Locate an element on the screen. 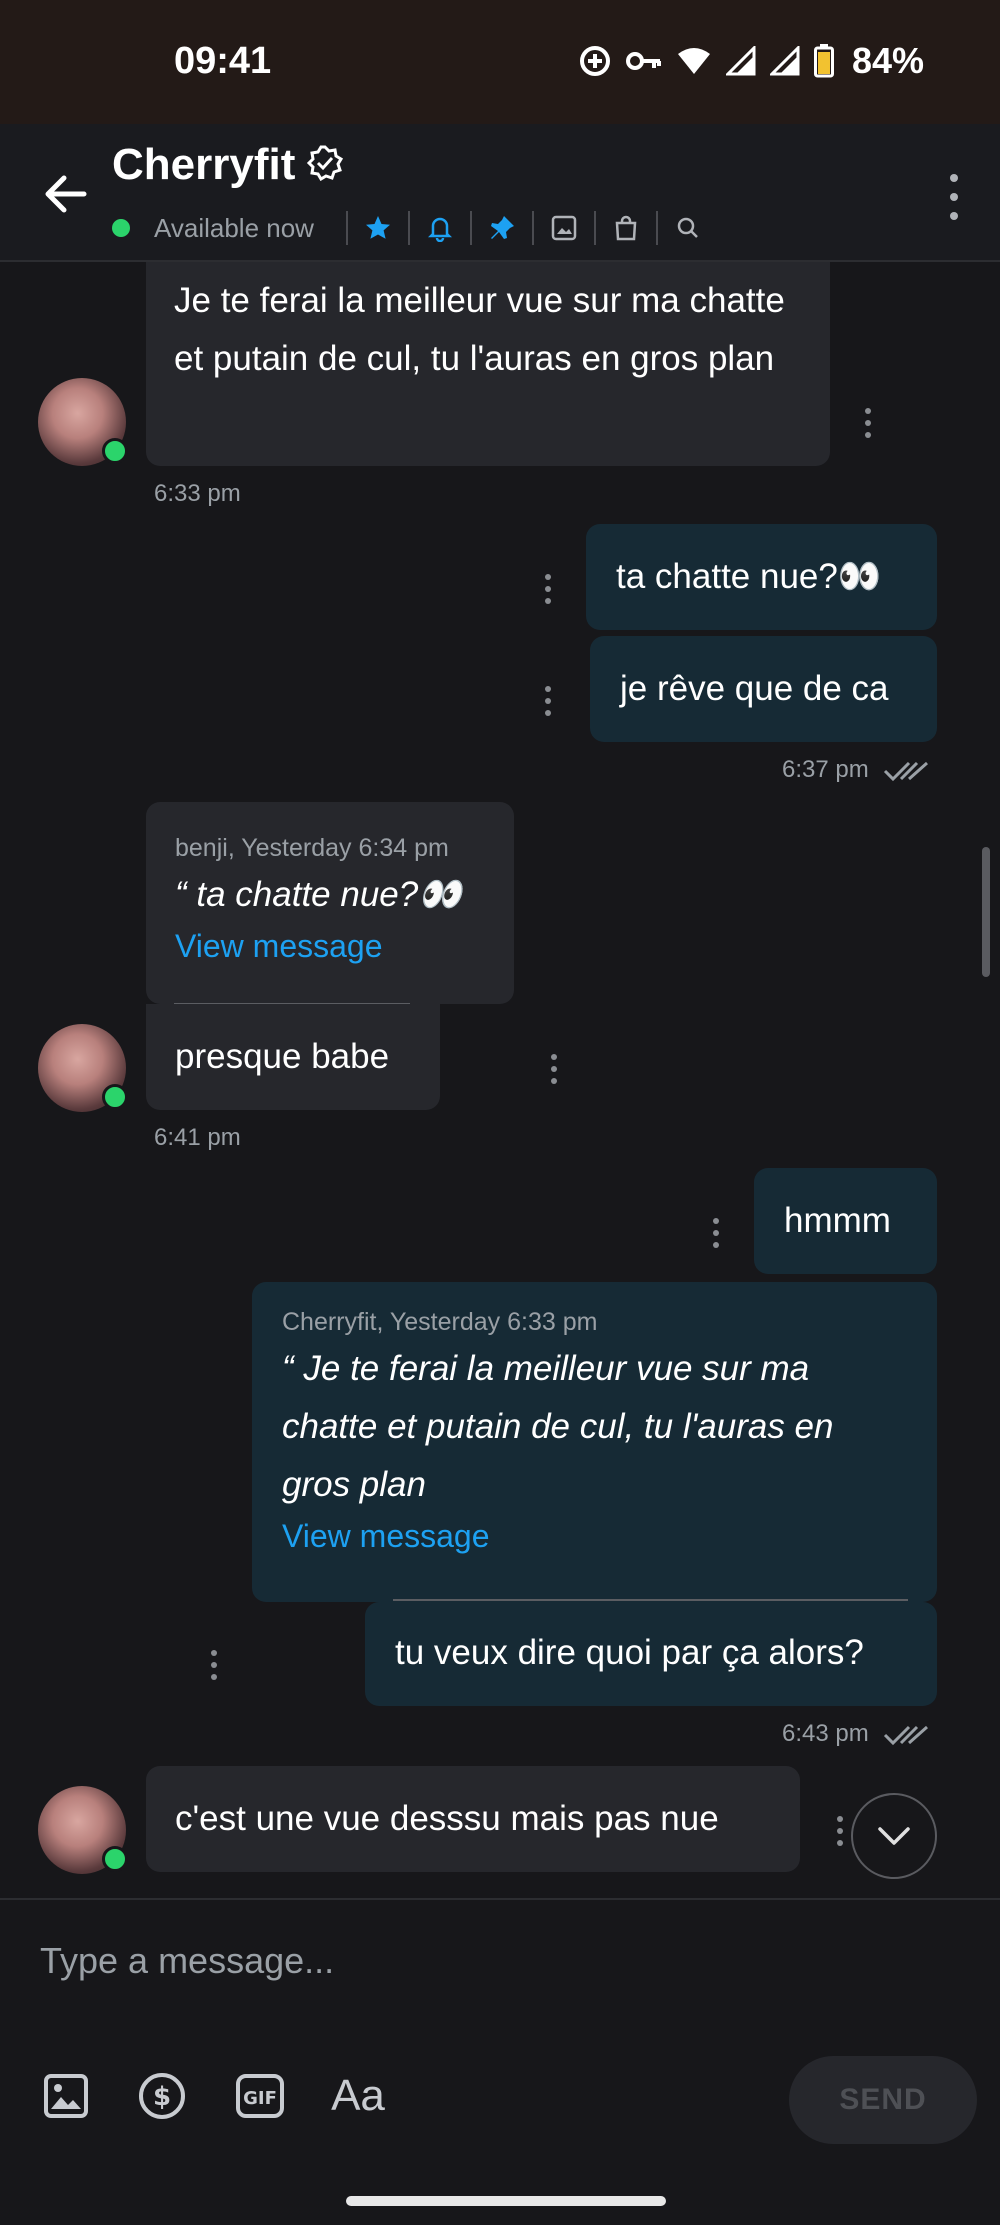  quote-author: Cherryfit, Yesterday 6:33 pm is located at coordinates (440, 1322).